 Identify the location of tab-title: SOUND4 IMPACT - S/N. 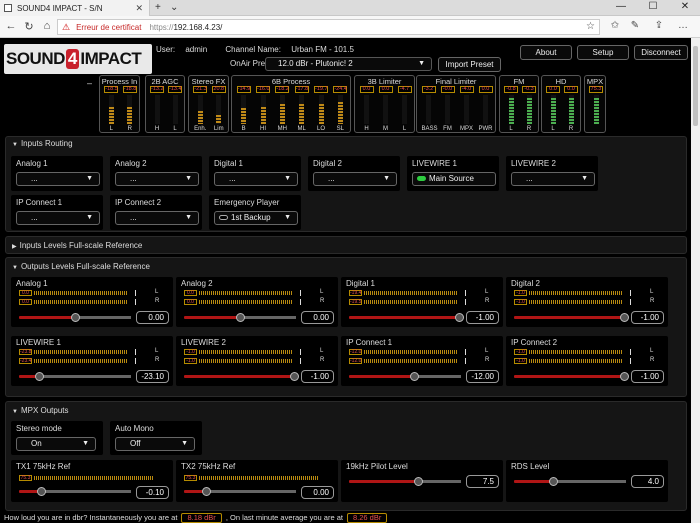
(60, 8).